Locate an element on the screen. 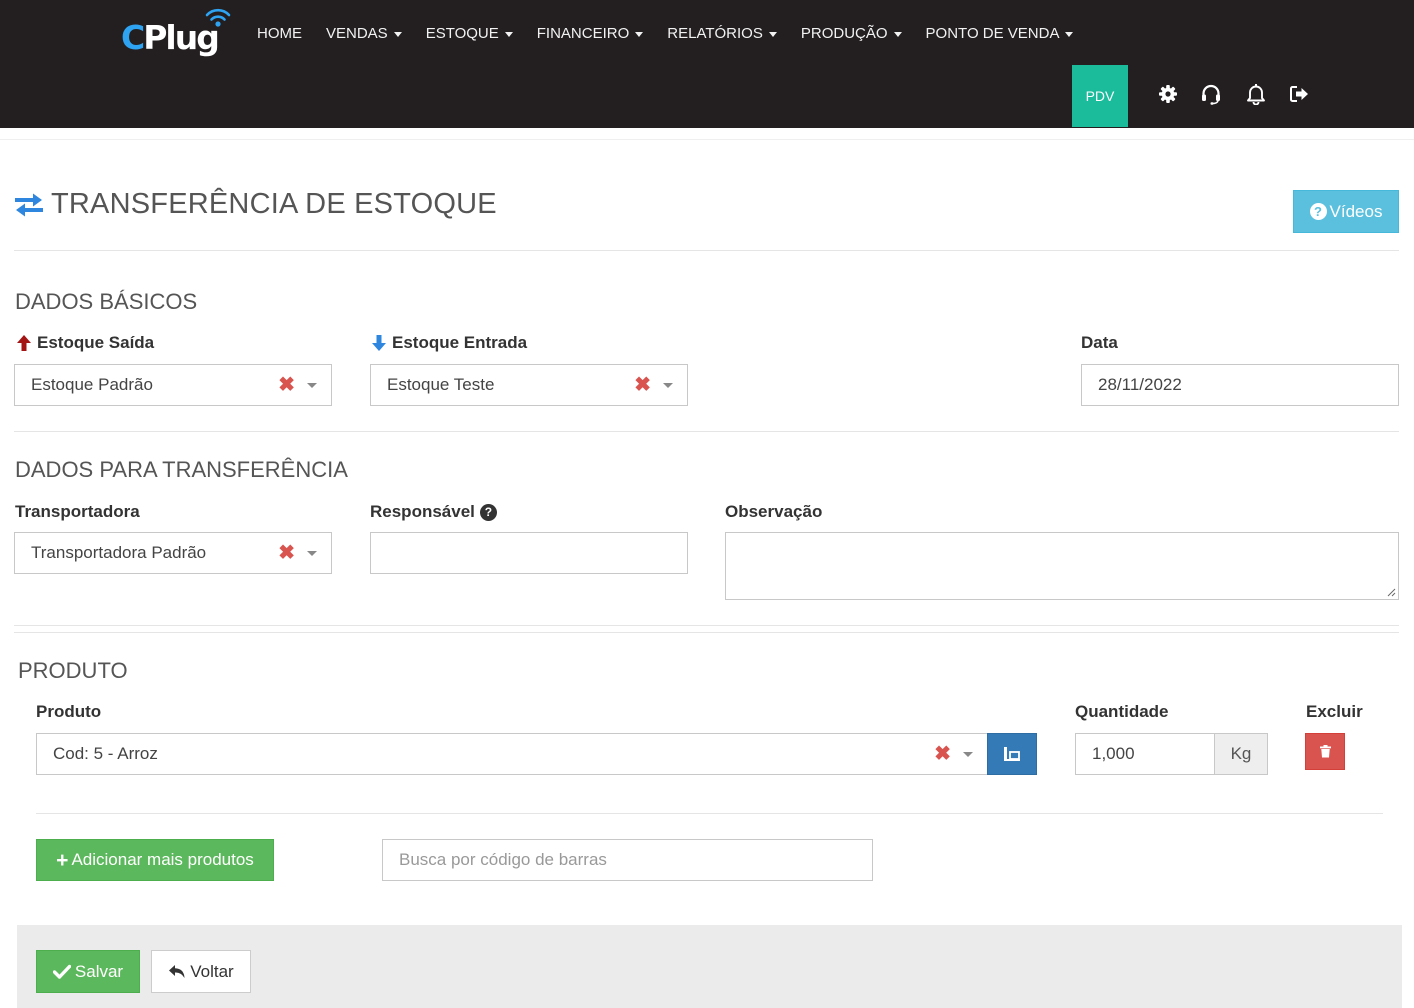 The width and height of the screenshot is (1414, 1008). cplug-logo: CPlug is located at coordinates (178, 34).